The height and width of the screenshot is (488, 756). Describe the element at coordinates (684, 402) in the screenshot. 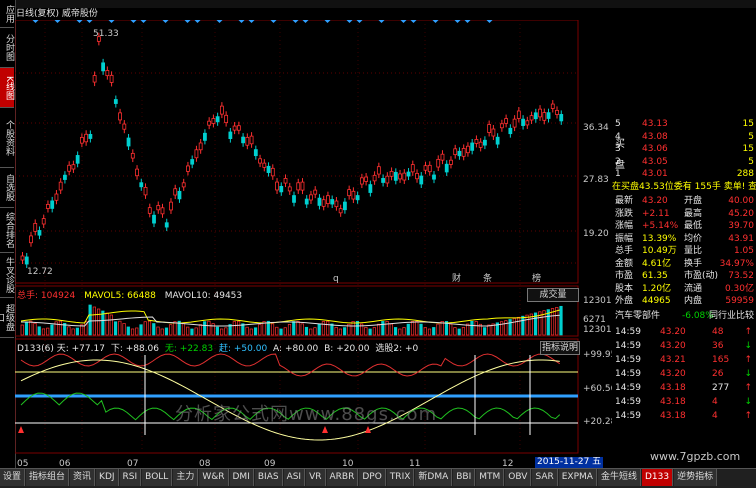

I see `trade-row-5: 14:59 43.18 4 ↓` at that location.